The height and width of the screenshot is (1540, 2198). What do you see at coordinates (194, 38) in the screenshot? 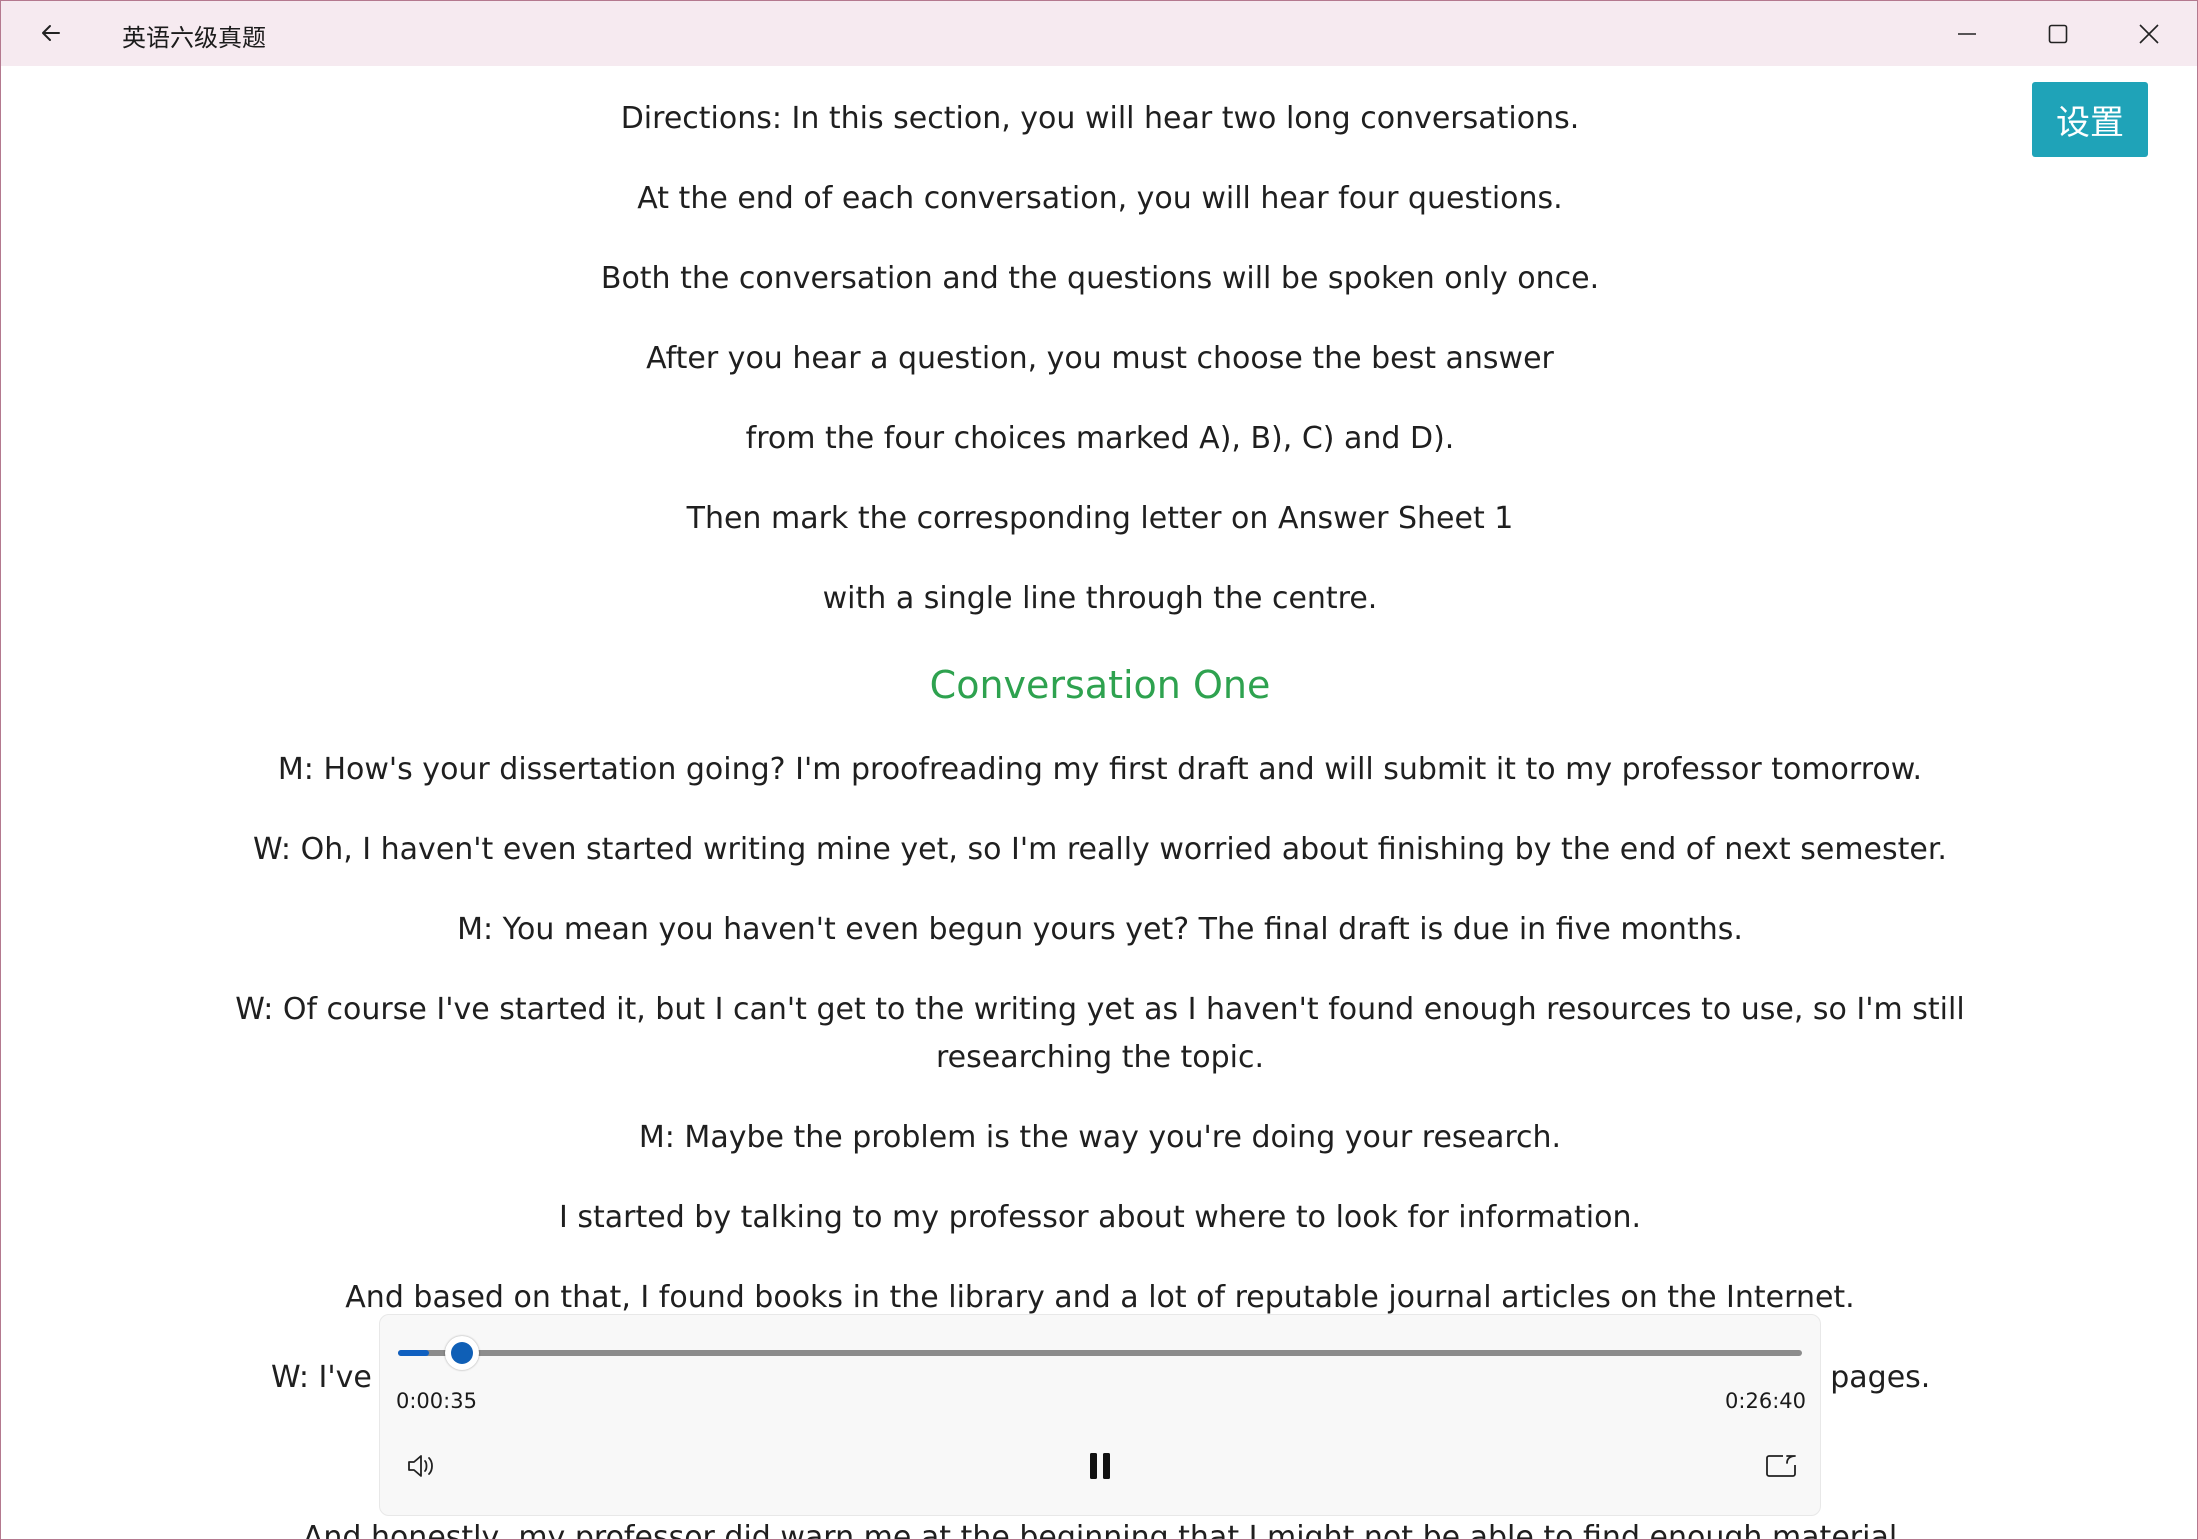
I see `window-title: 英语六级真题` at bounding box center [194, 38].